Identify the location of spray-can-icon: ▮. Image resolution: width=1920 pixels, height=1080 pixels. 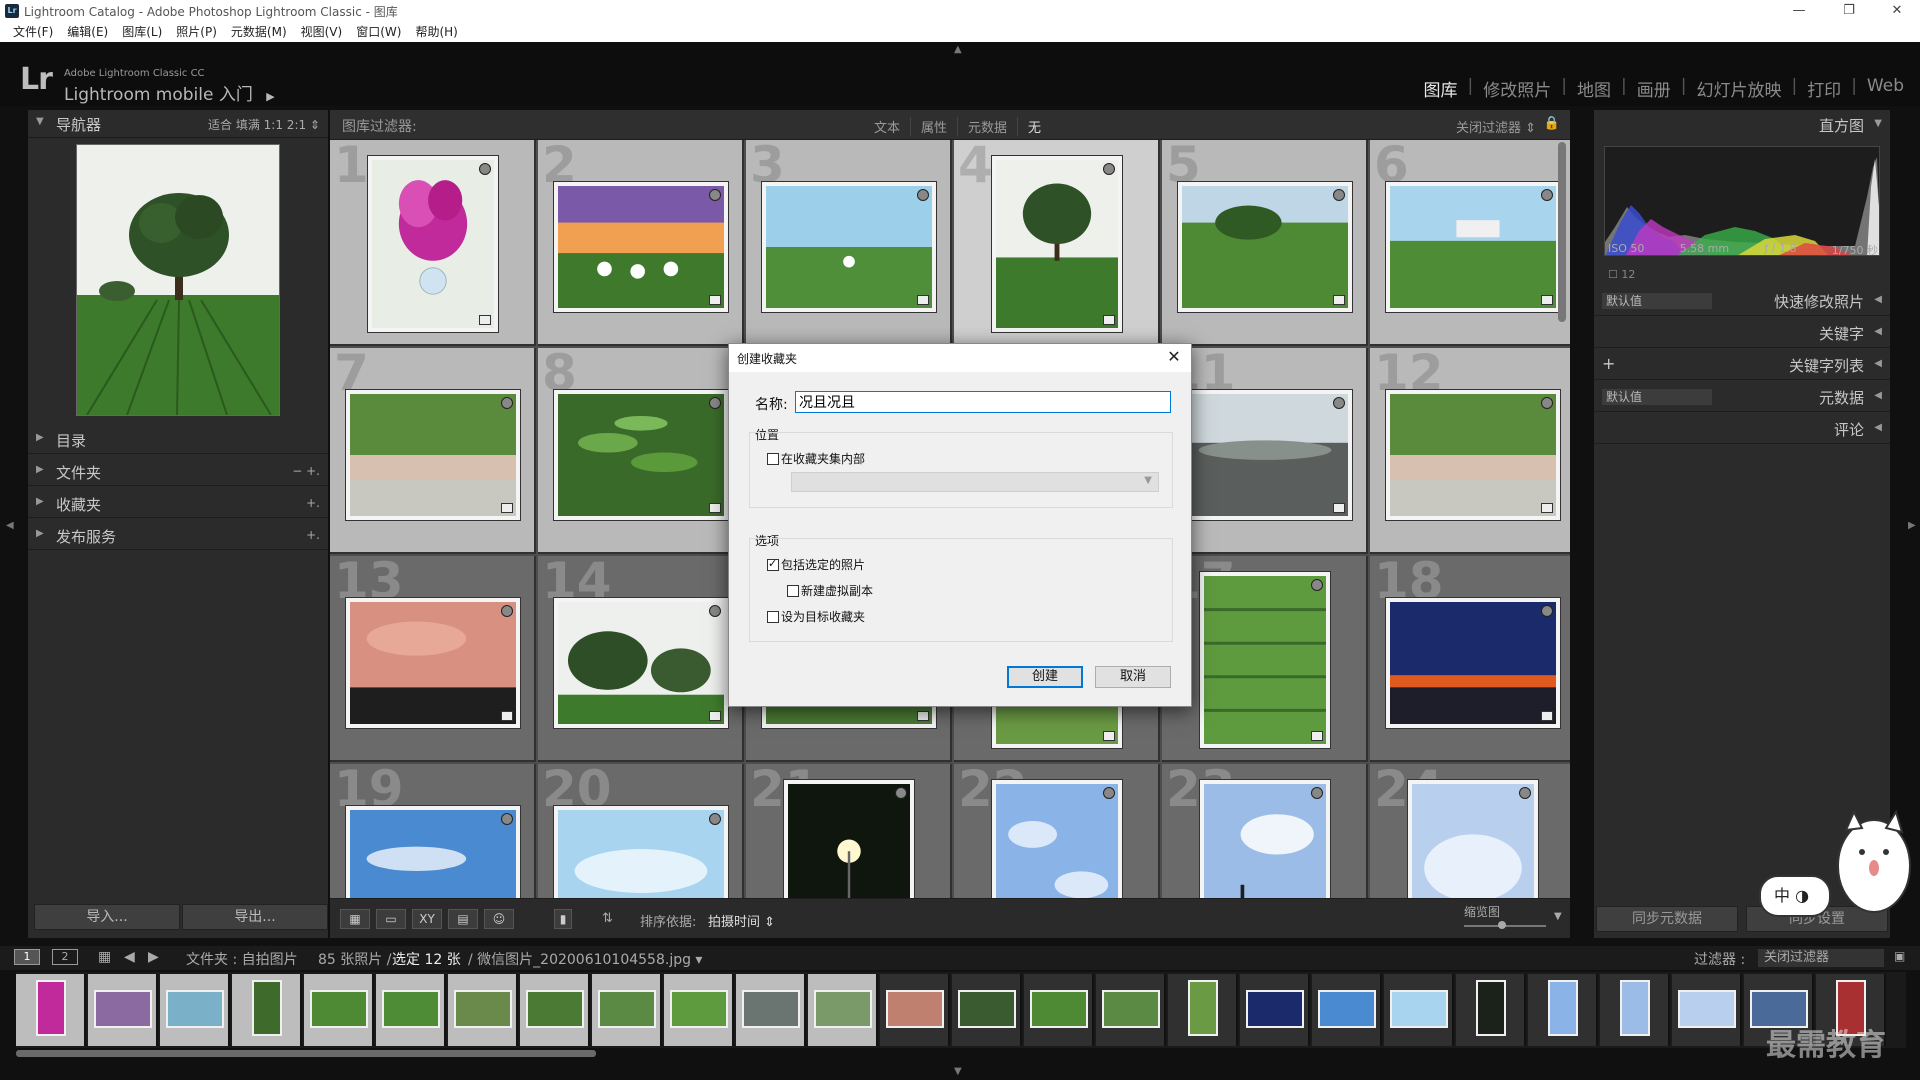
(563, 919).